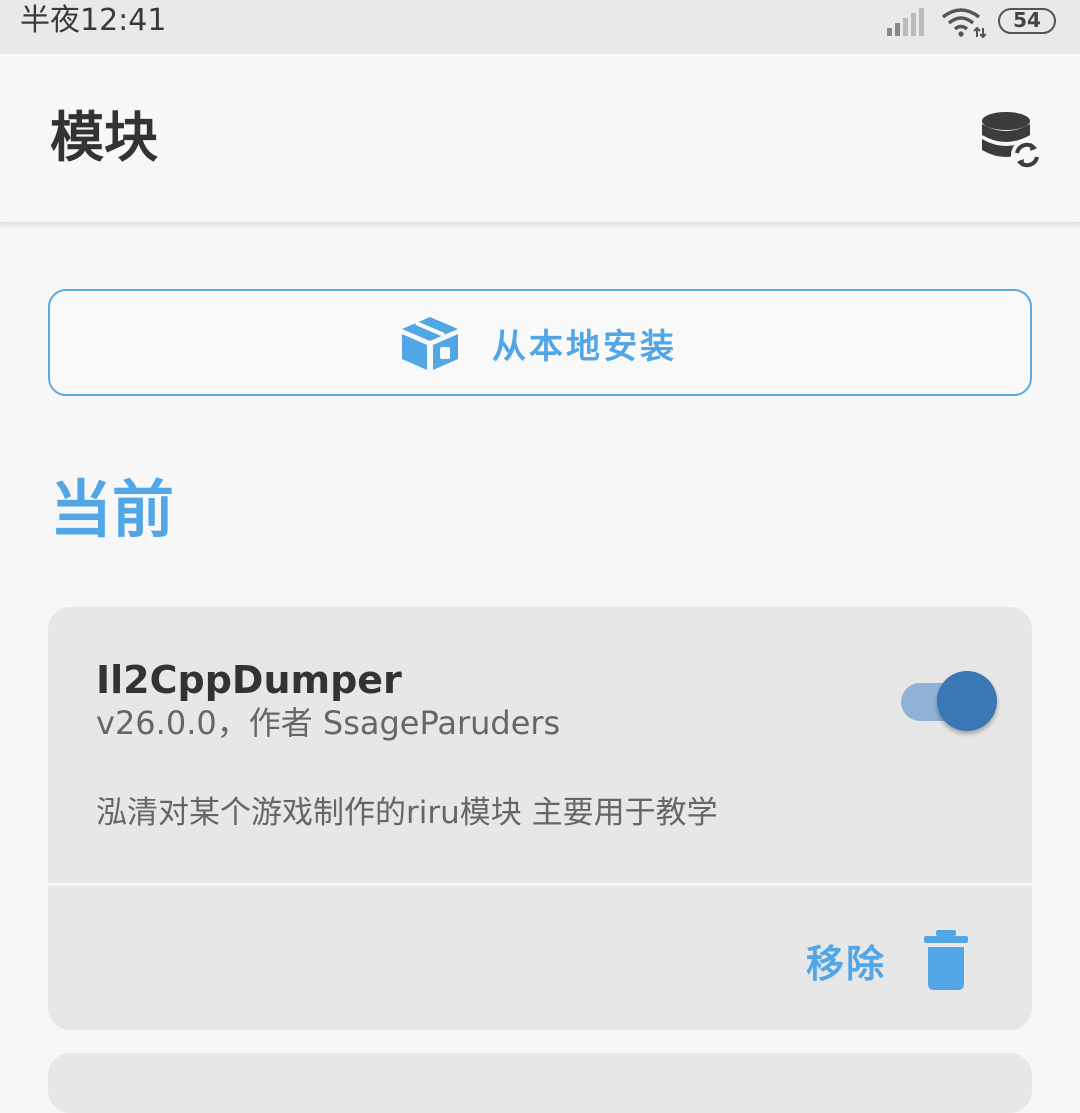  Describe the element at coordinates (887, 960) in the screenshot. I see `remove-module-button: 移除` at that location.